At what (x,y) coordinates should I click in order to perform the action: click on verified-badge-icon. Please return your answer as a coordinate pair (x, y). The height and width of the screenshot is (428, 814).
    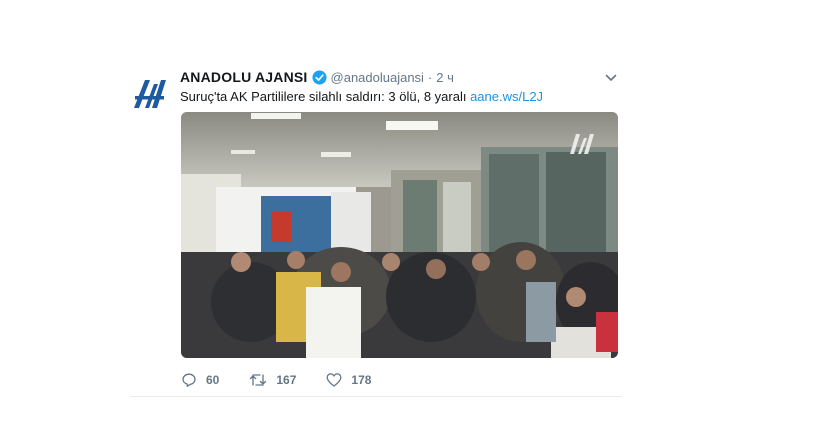
    Looking at the image, I should click on (319, 77).